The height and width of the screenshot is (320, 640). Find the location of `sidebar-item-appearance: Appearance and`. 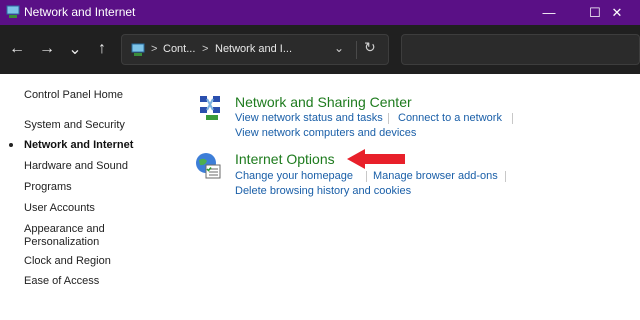

sidebar-item-appearance: Appearance and is located at coordinates (64, 229).